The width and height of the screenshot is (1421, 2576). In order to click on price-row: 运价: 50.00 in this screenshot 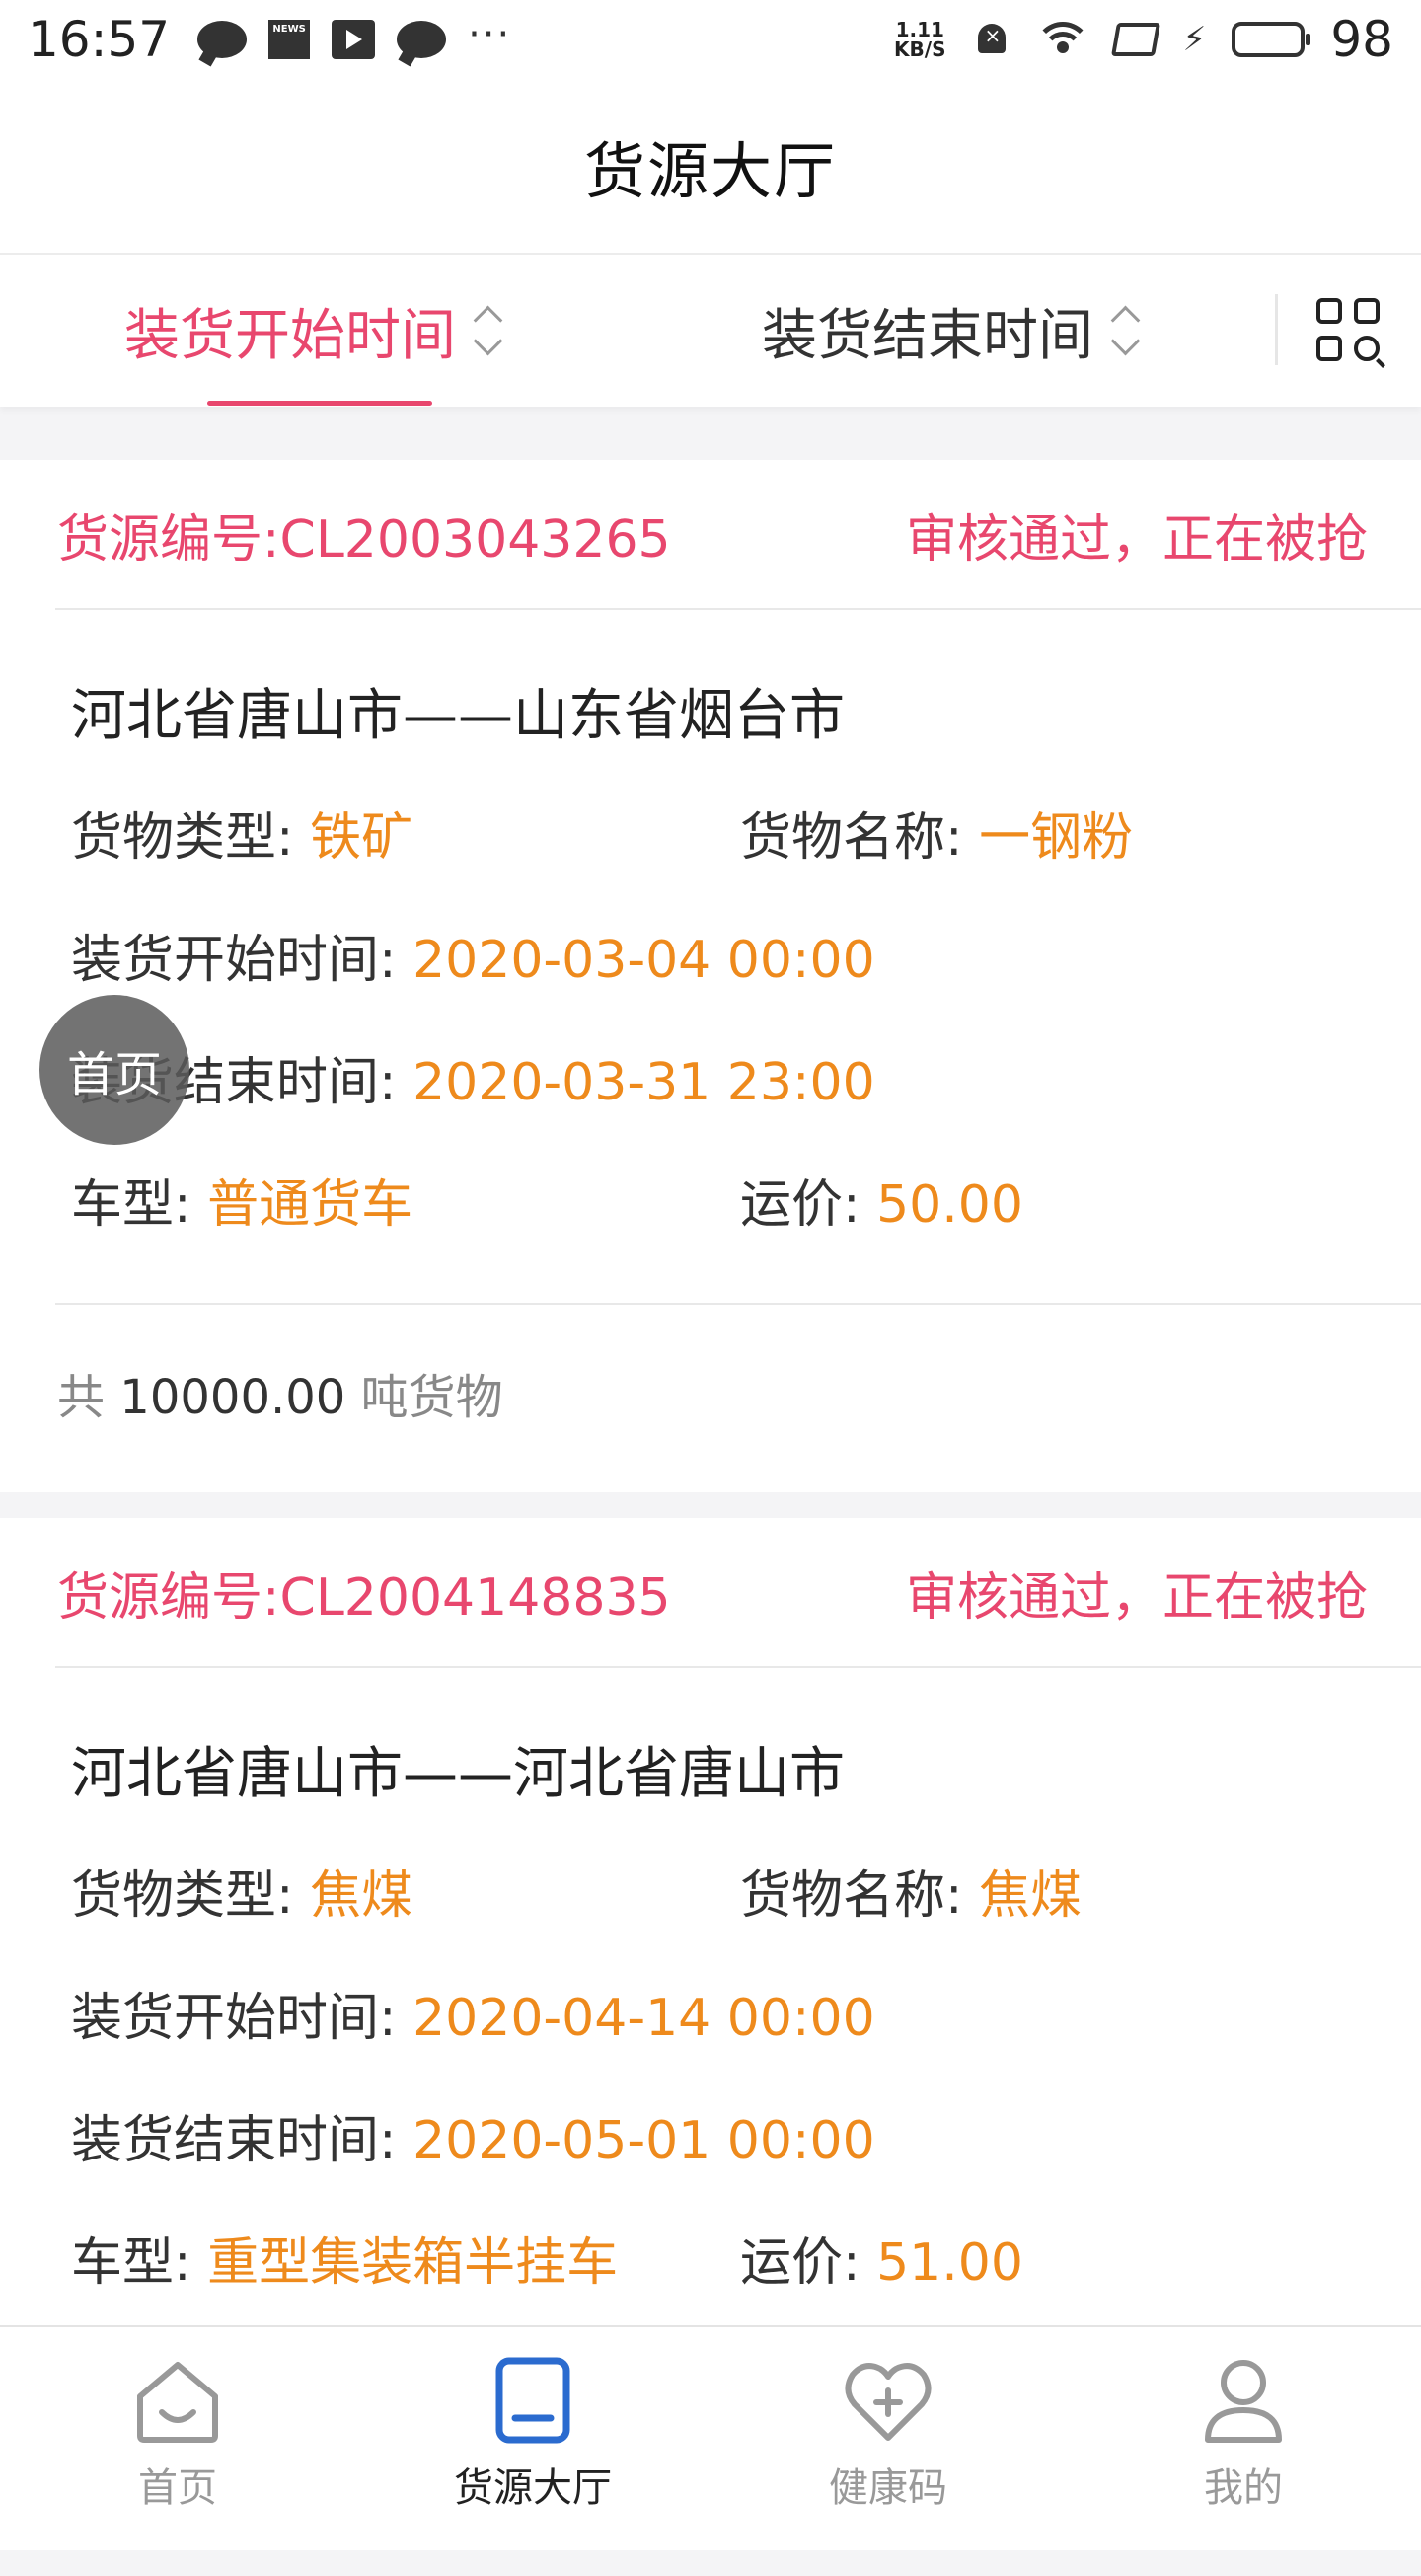, I will do `click(881, 1200)`.